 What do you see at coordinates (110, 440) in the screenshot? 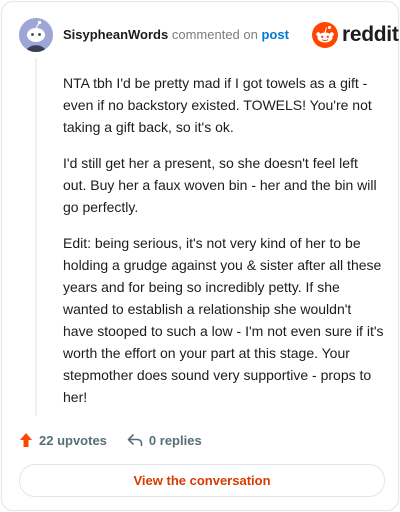
I see `comment-actions: 22 upvotes 0 replies` at bounding box center [110, 440].